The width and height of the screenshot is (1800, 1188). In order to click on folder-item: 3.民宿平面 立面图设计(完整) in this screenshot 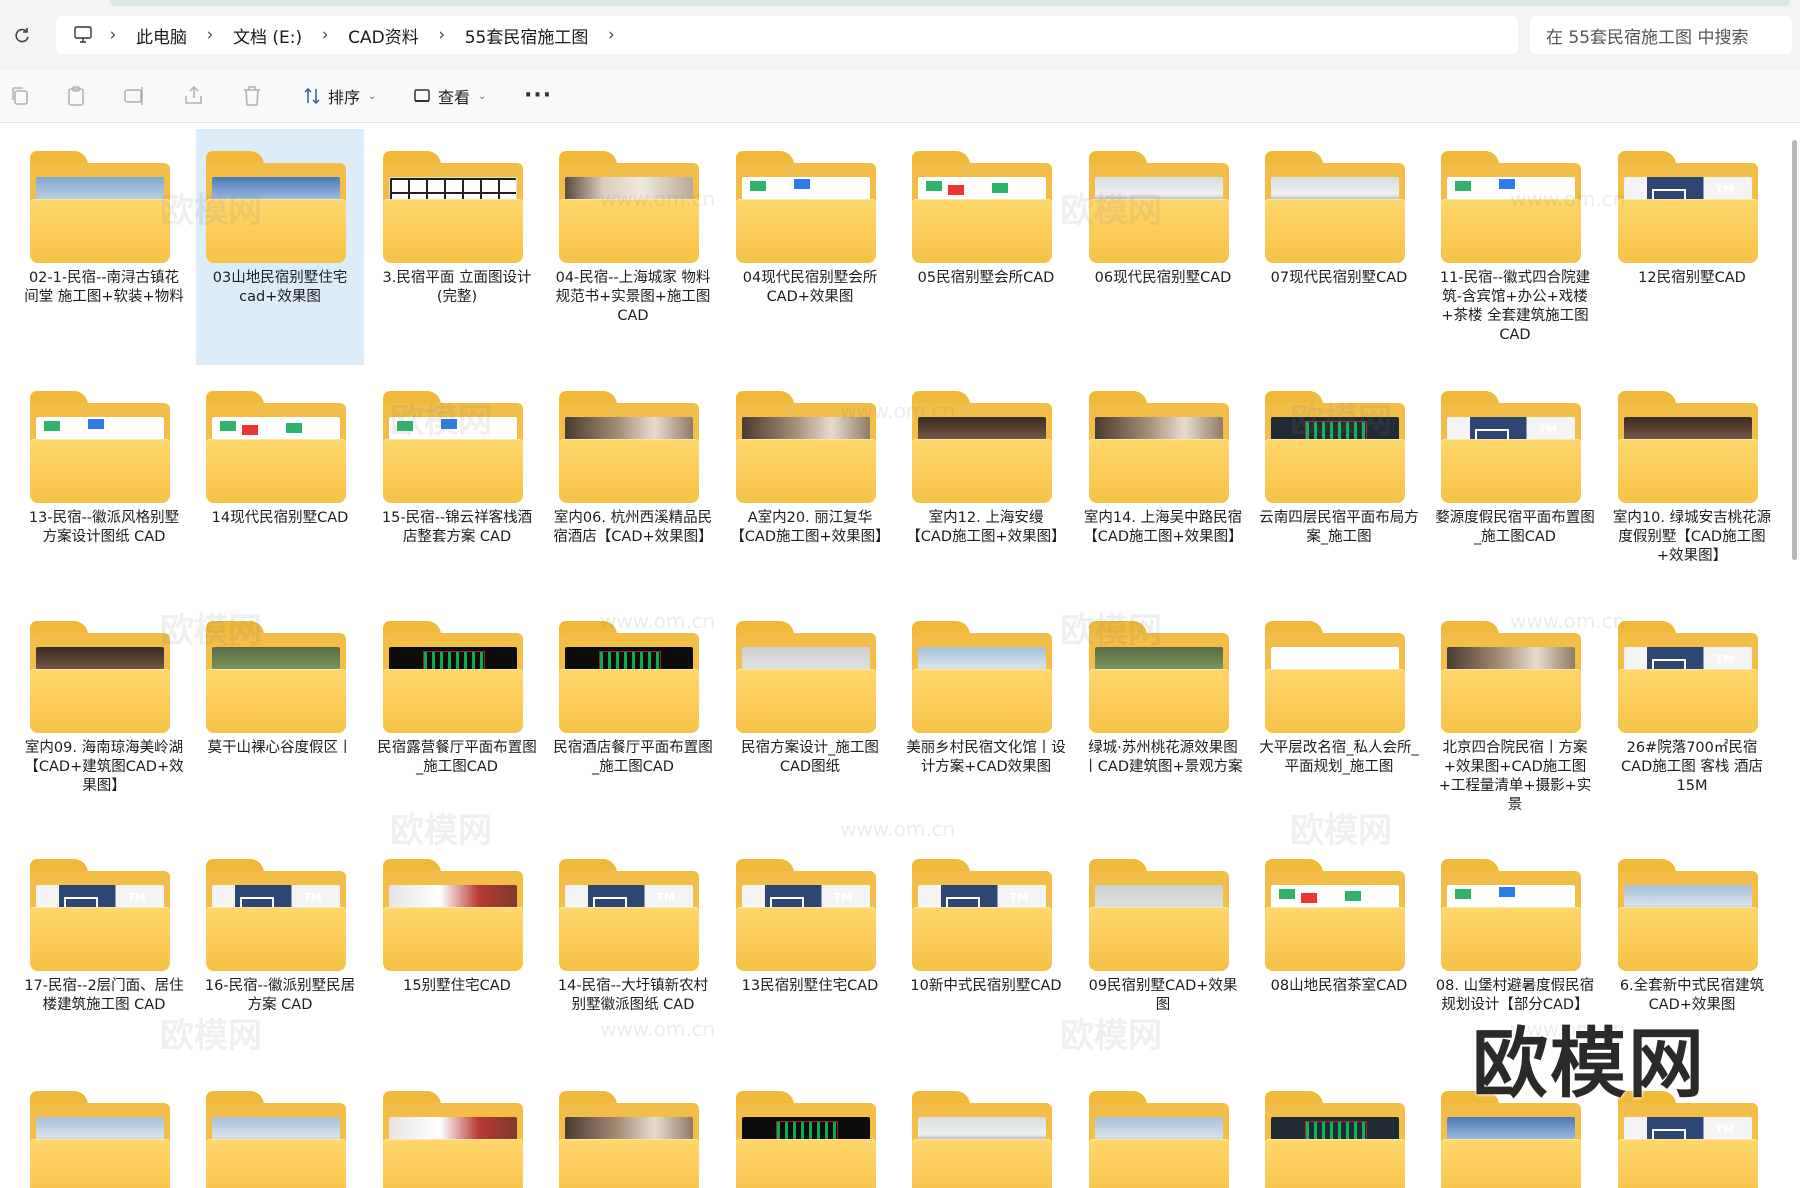, I will do `click(457, 247)`.